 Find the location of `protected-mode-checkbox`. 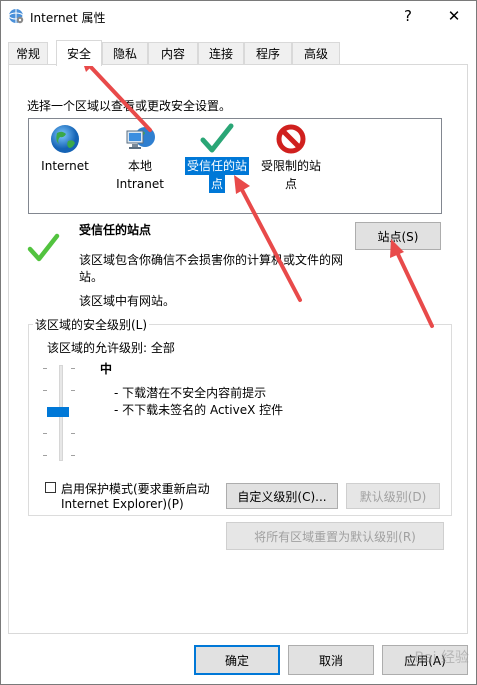

protected-mode-checkbox is located at coordinates (50, 487).